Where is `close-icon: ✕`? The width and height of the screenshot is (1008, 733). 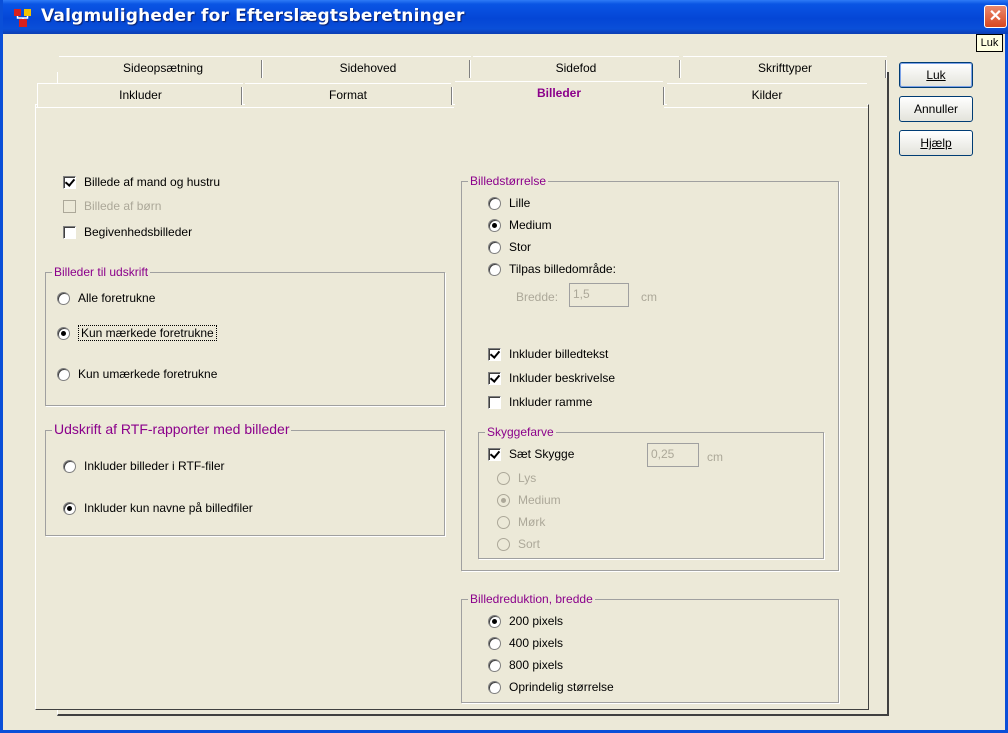 close-icon: ✕ is located at coordinates (995, 16).